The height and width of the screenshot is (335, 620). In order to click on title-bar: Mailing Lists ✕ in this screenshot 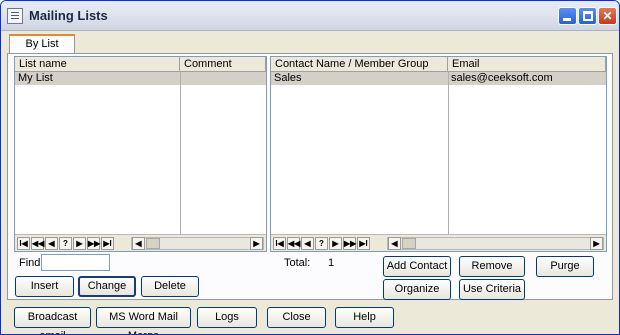, I will do `click(310, 16)`.